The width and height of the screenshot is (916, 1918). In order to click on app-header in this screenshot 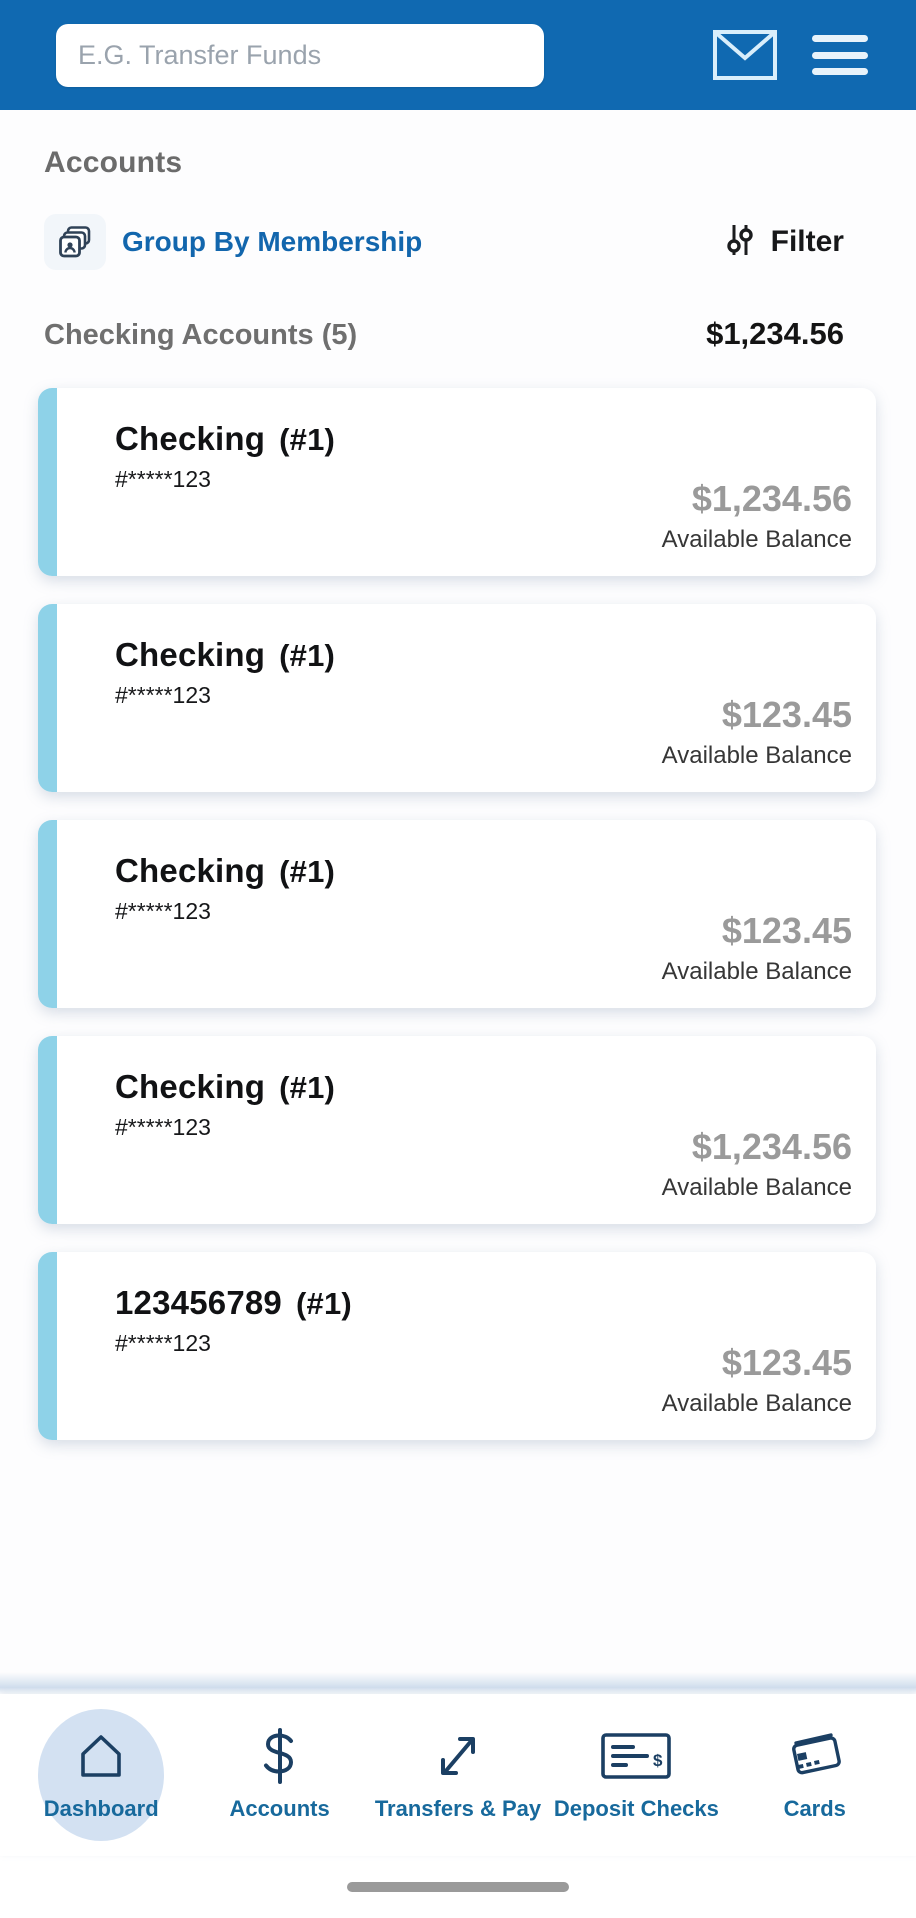, I will do `click(458, 55)`.